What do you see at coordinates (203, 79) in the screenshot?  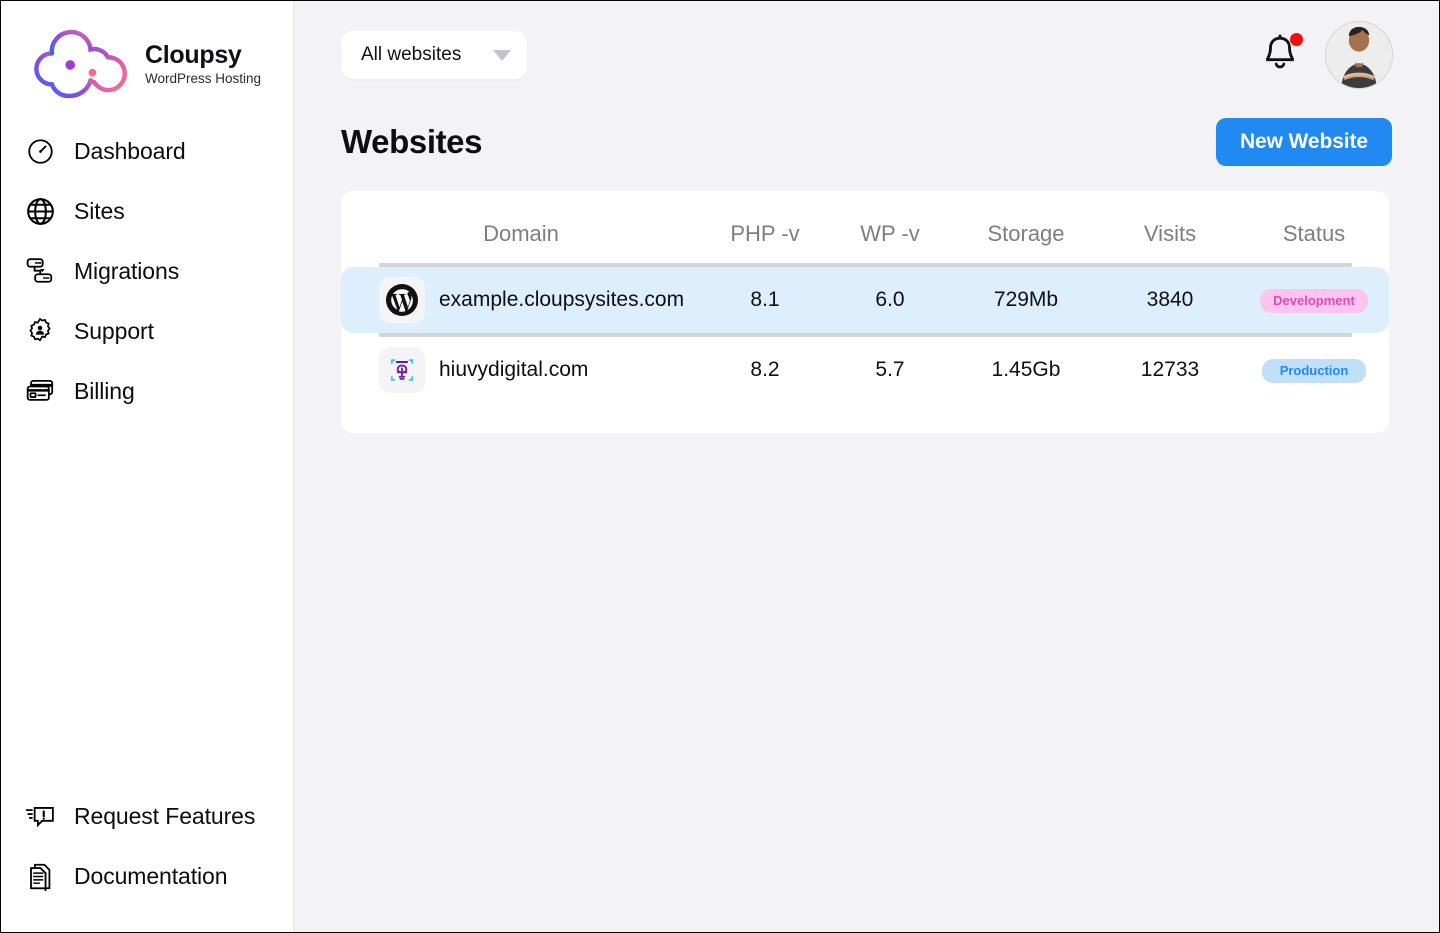 I see `brand-tagline: WordPress Hosting` at bounding box center [203, 79].